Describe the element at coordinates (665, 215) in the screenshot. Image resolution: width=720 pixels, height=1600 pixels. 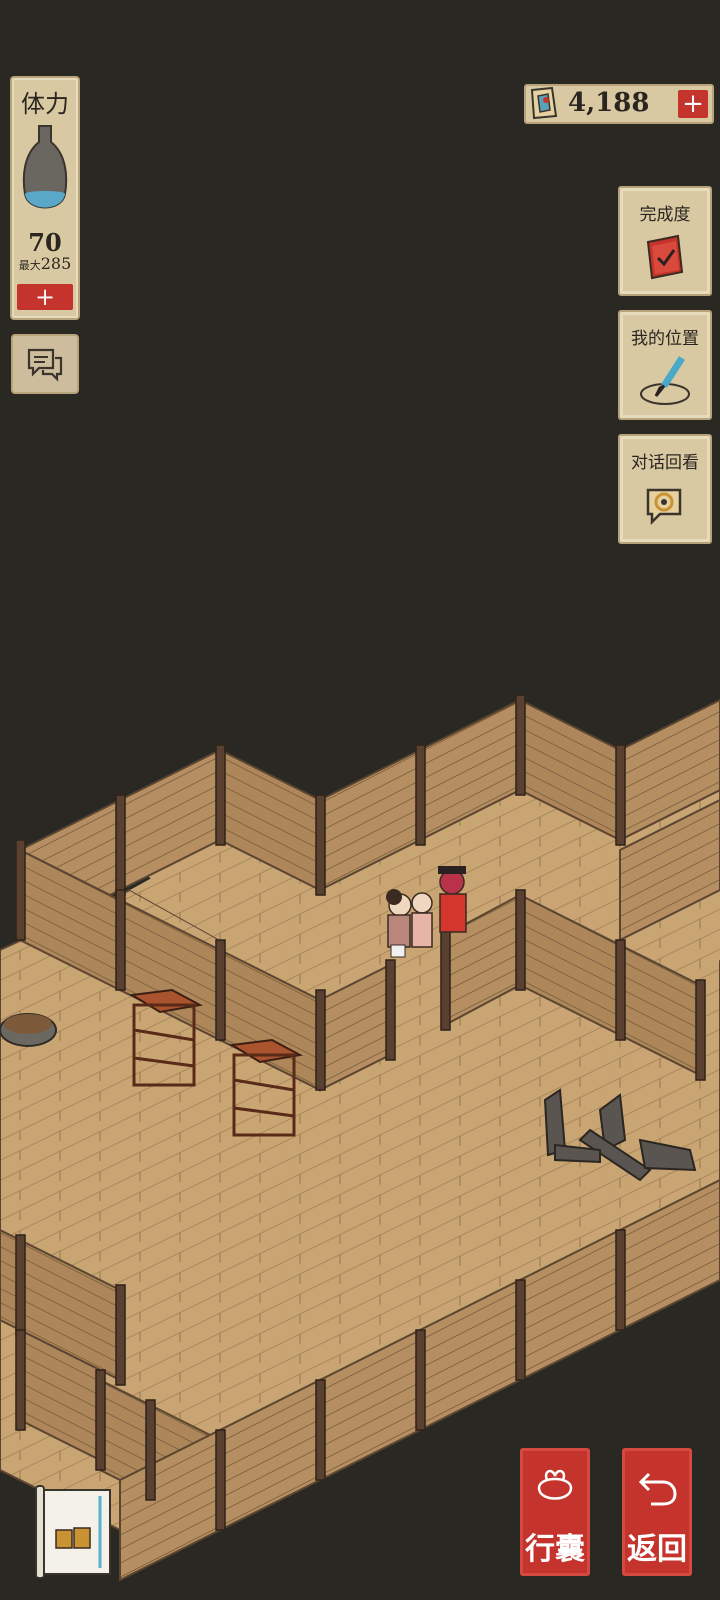
I see `completion-label: 完成度` at that location.